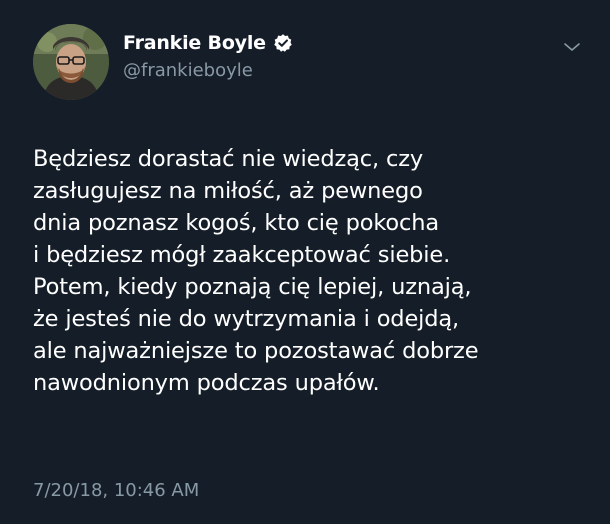 This screenshot has width=610, height=524. What do you see at coordinates (228, 191) in the screenshot?
I see `tweet-text-line: zasługujesz na miłość, aż pewnego` at bounding box center [228, 191].